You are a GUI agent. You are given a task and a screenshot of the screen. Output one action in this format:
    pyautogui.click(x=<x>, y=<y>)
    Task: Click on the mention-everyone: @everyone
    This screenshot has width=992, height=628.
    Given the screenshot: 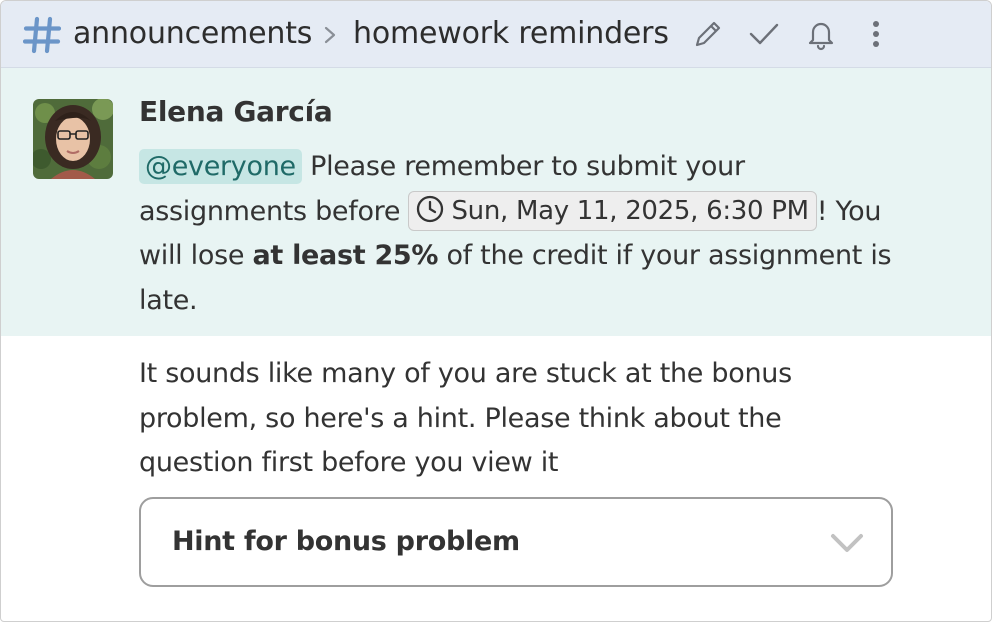 What is the action you would take?
    pyautogui.click(x=220, y=166)
    